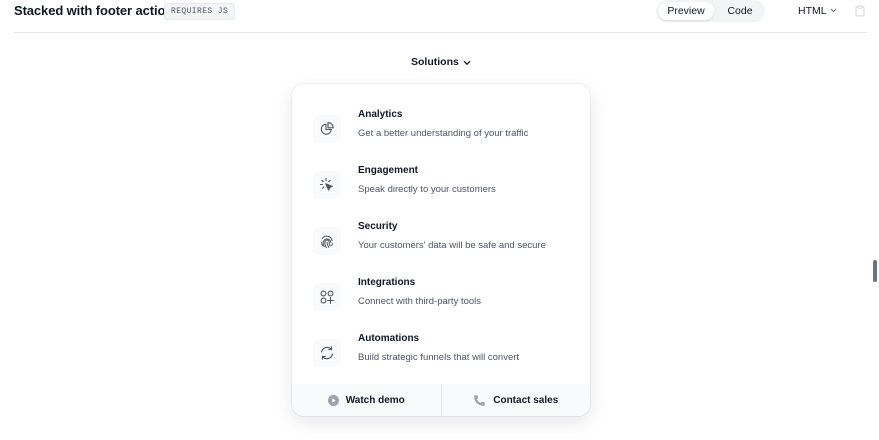 Image resolution: width=879 pixels, height=440 pixels. I want to click on watch-demo-button: Watch demo, so click(366, 400).